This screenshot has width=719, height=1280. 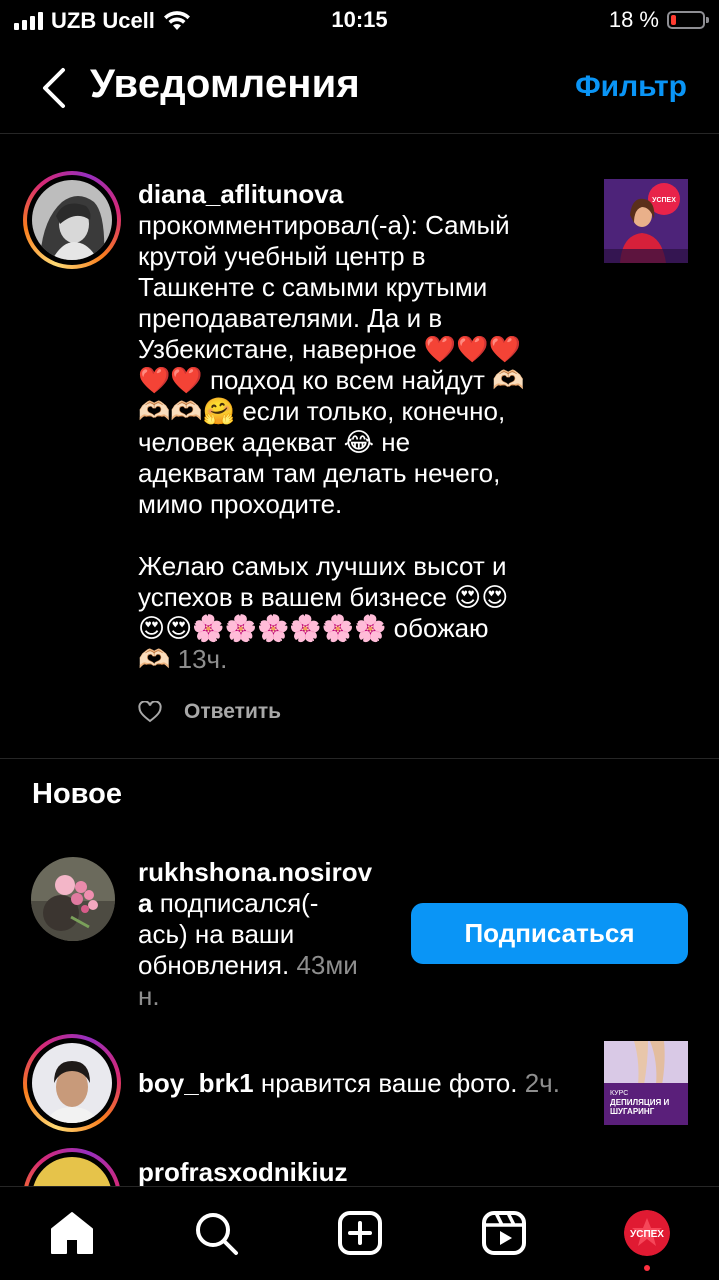 I want to click on comment-line: 🫶🏻🫶🏻🤗 если только, конечно,, so click(x=322, y=411).